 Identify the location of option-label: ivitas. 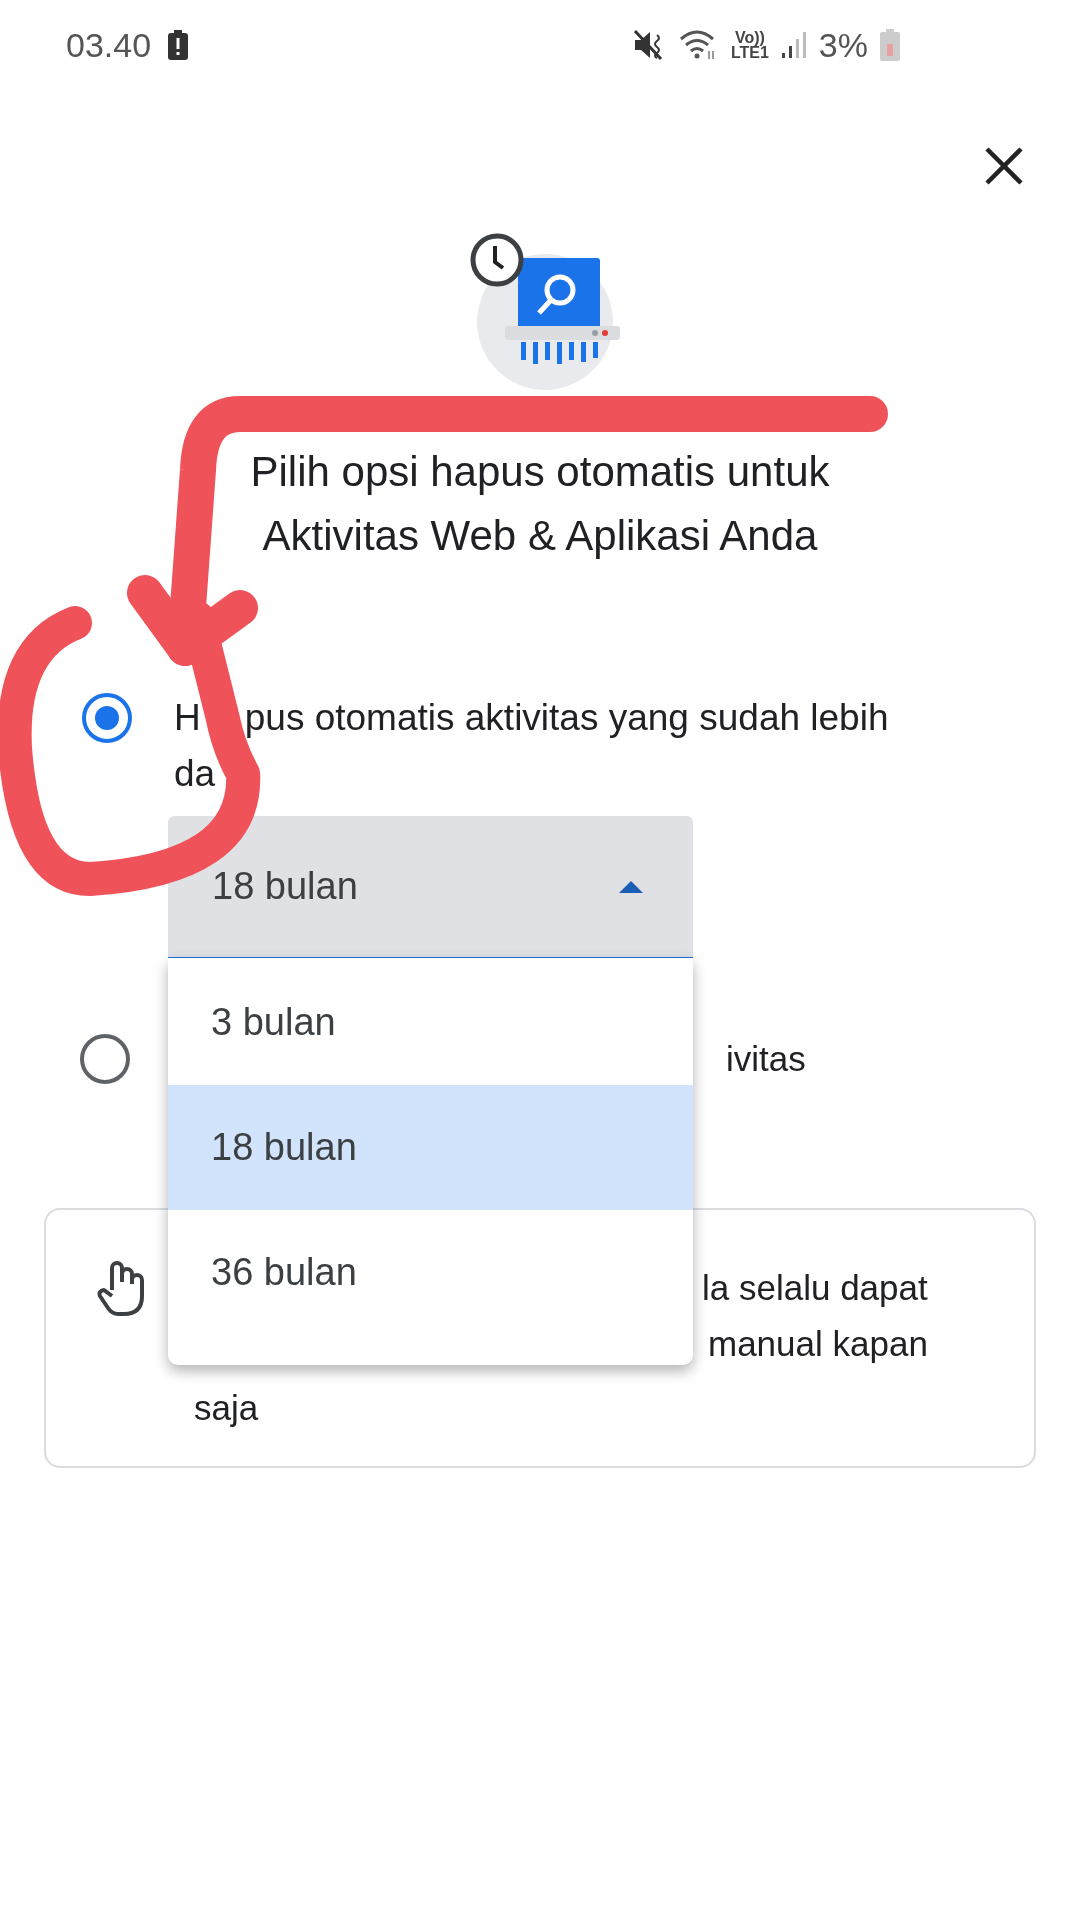
(766, 1058).